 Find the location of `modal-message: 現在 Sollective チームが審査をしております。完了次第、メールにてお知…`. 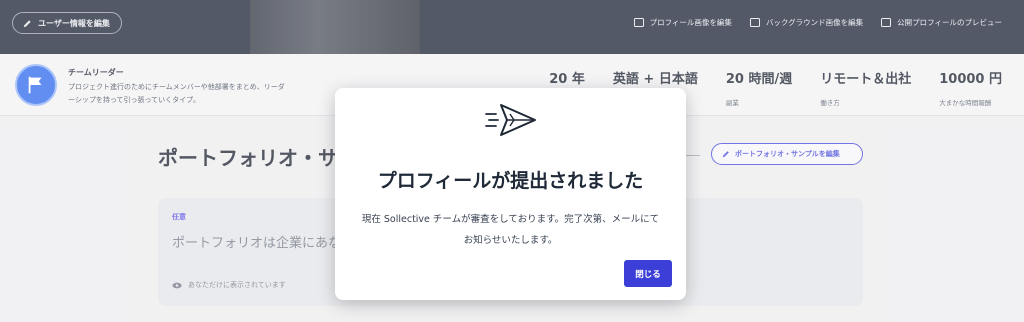

modal-message: 現在 Sollective チームが審査をしております。完了次第、メールにてお知… is located at coordinates (510, 230).